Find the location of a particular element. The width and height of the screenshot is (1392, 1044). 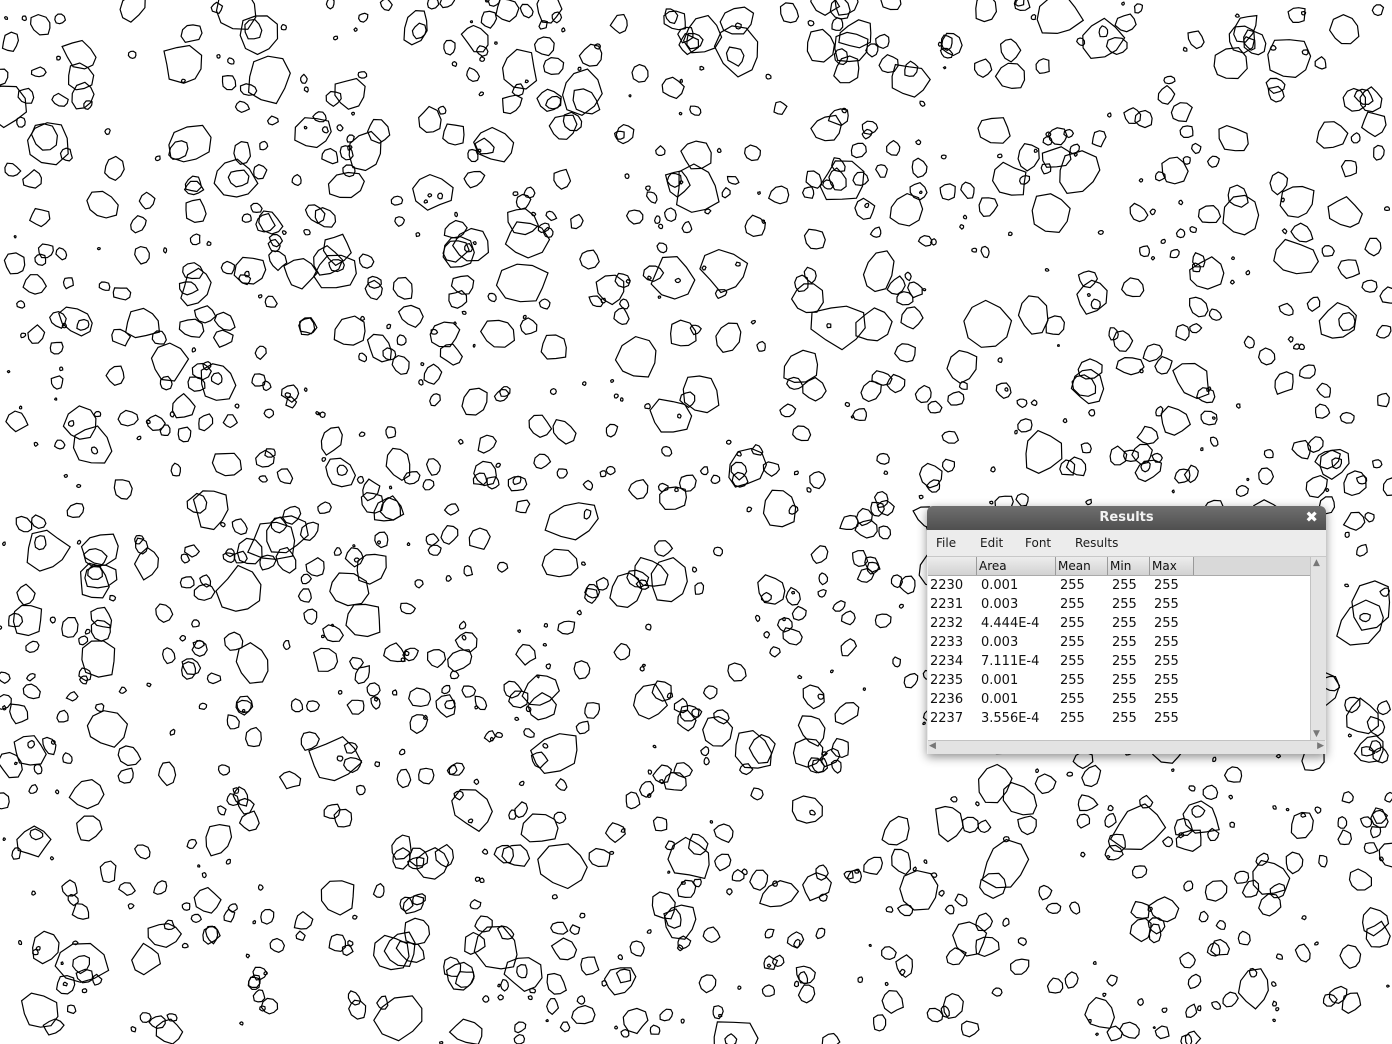

cell-mean: 255 is located at coordinates (1072, 642).